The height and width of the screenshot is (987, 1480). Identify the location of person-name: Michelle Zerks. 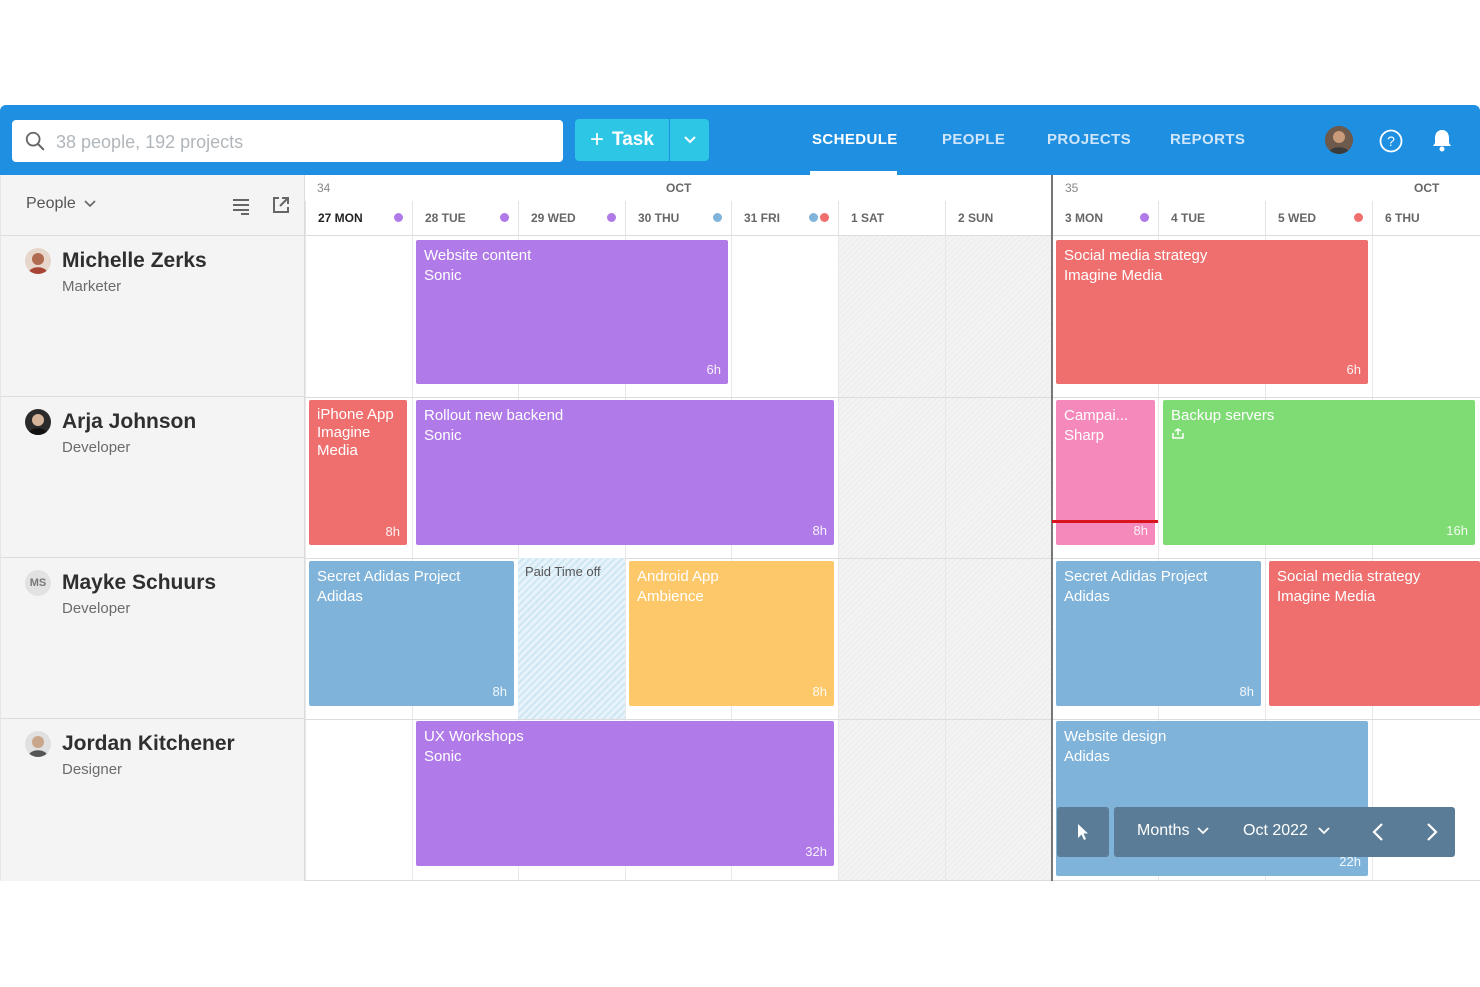
(134, 260).